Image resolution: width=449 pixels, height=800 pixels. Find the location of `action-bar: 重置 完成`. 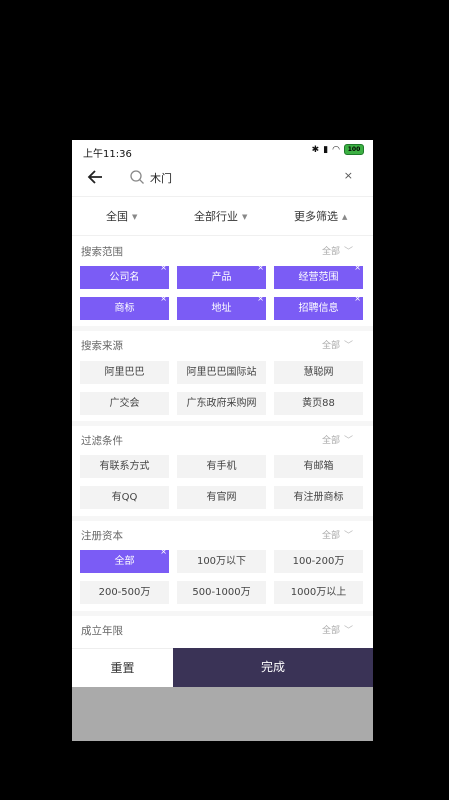

action-bar: 重置 完成 is located at coordinates (222, 668).